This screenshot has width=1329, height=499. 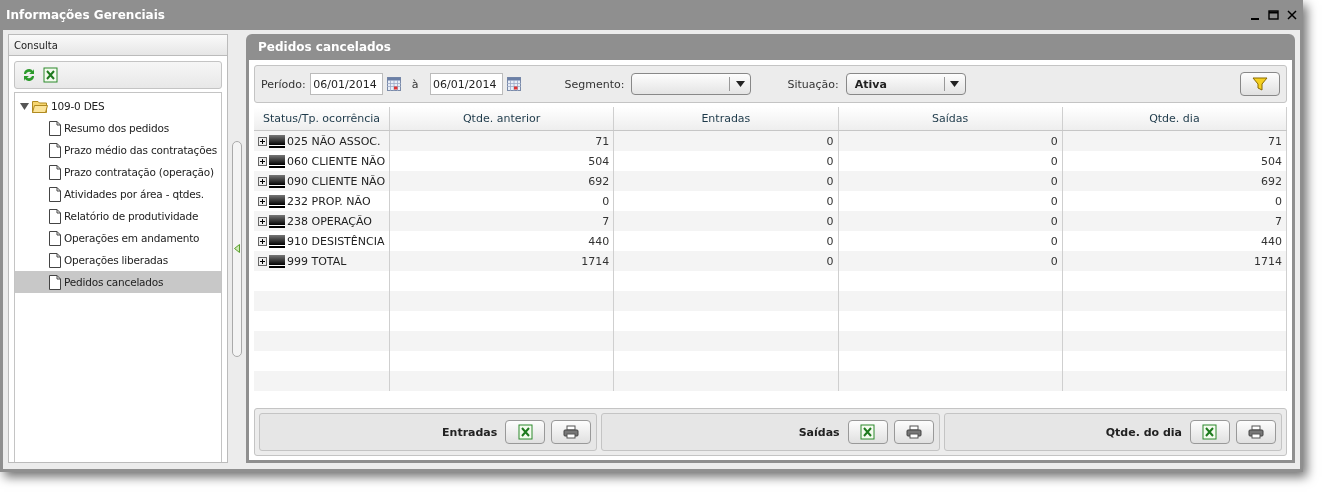 I want to click on refresh-icon, so click(x=29, y=75).